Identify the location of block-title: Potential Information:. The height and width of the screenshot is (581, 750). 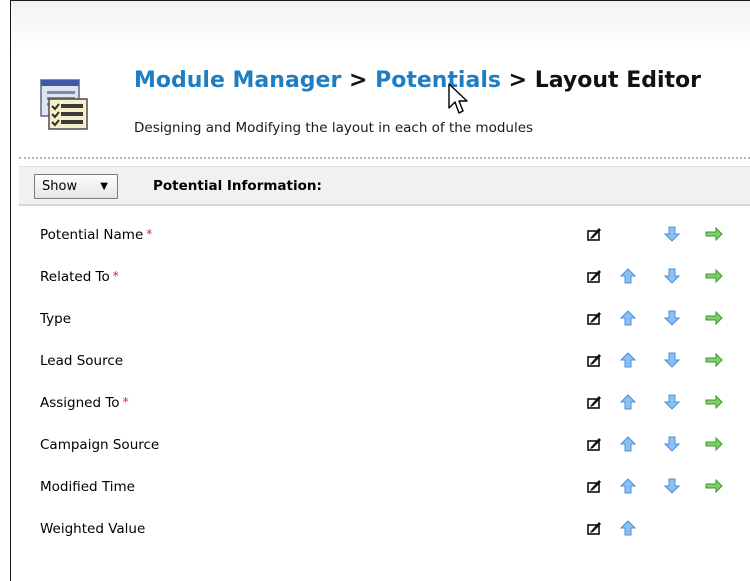
(237, 186).